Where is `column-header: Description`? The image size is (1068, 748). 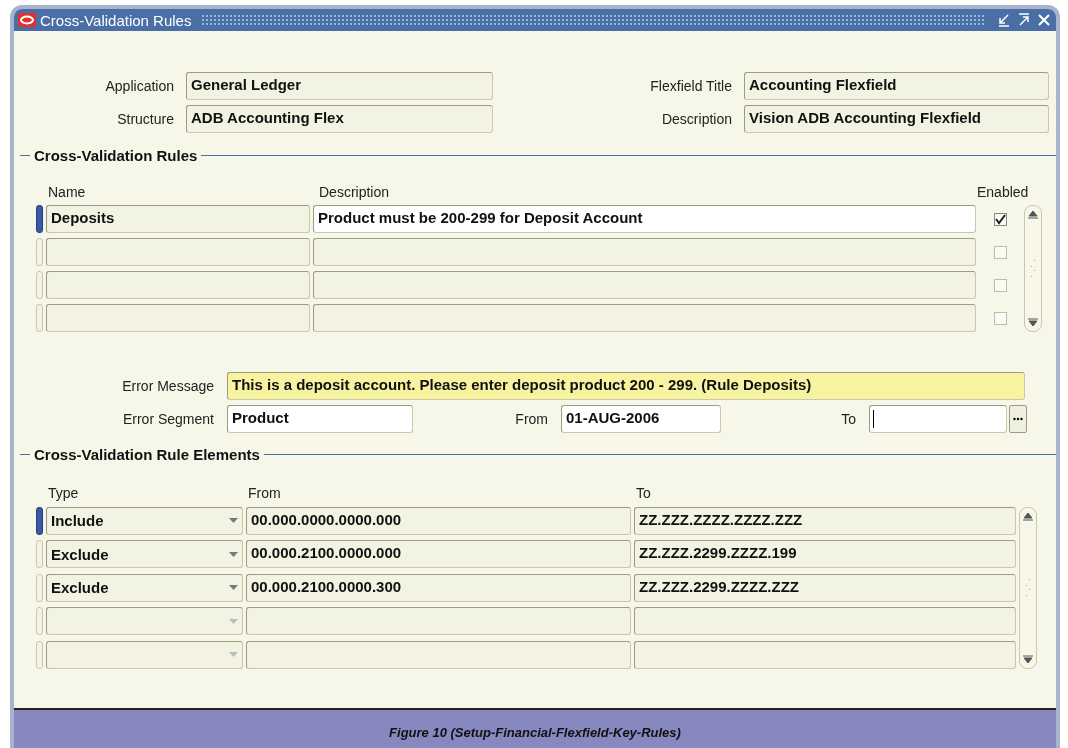
column-header: Description is located at coordinates (354, 192).